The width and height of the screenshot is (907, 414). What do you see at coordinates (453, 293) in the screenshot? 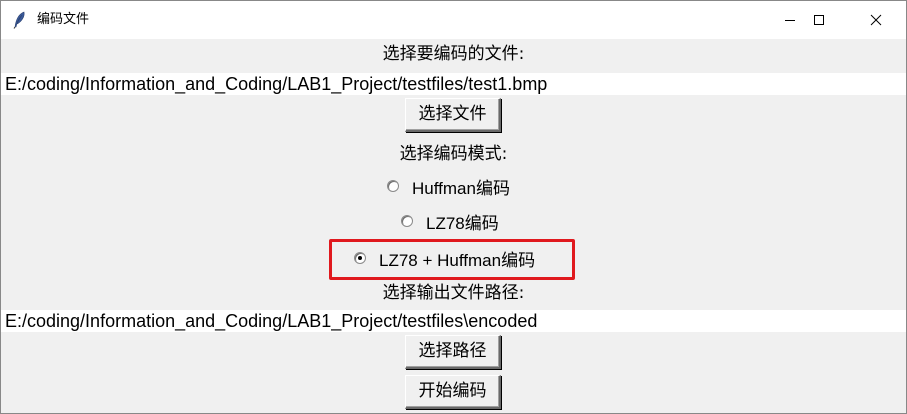
I see `output-path-label: 选择输出文件路径:` at bounding box center [453, 293].